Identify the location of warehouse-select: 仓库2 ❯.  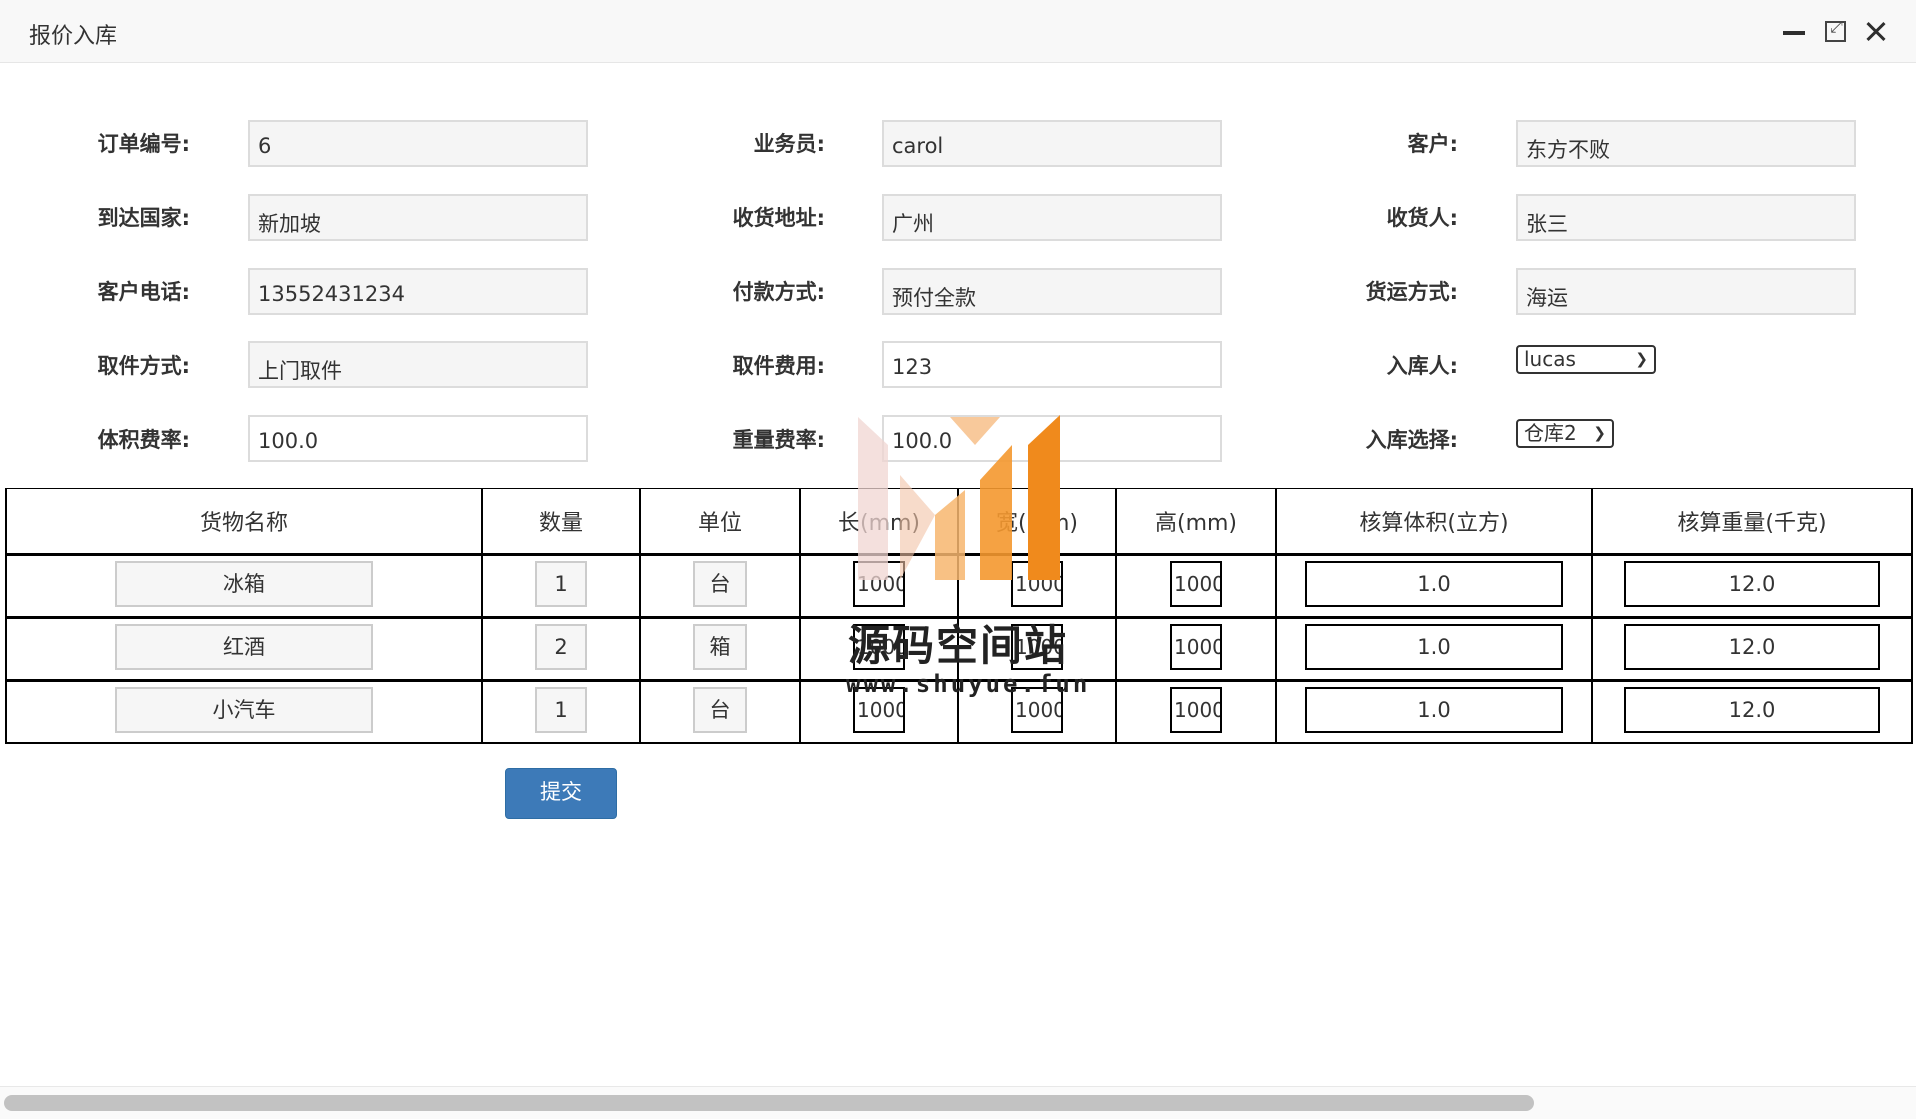
(1565, 433).